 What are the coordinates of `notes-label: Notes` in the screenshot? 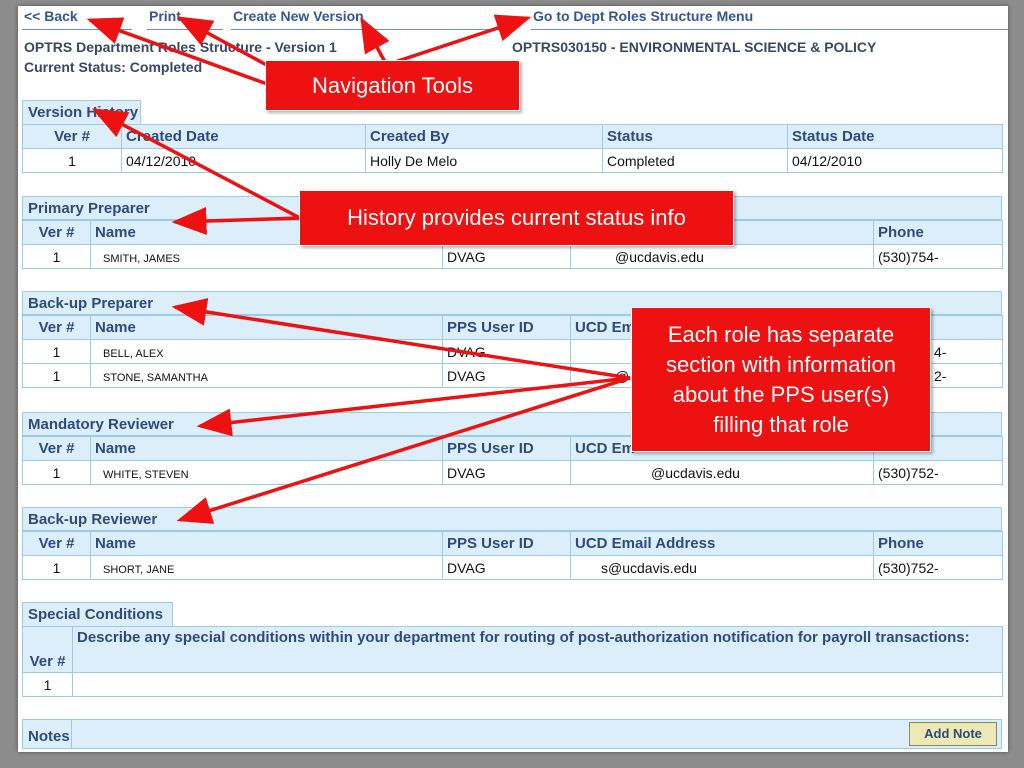 It's located at (49, 736).